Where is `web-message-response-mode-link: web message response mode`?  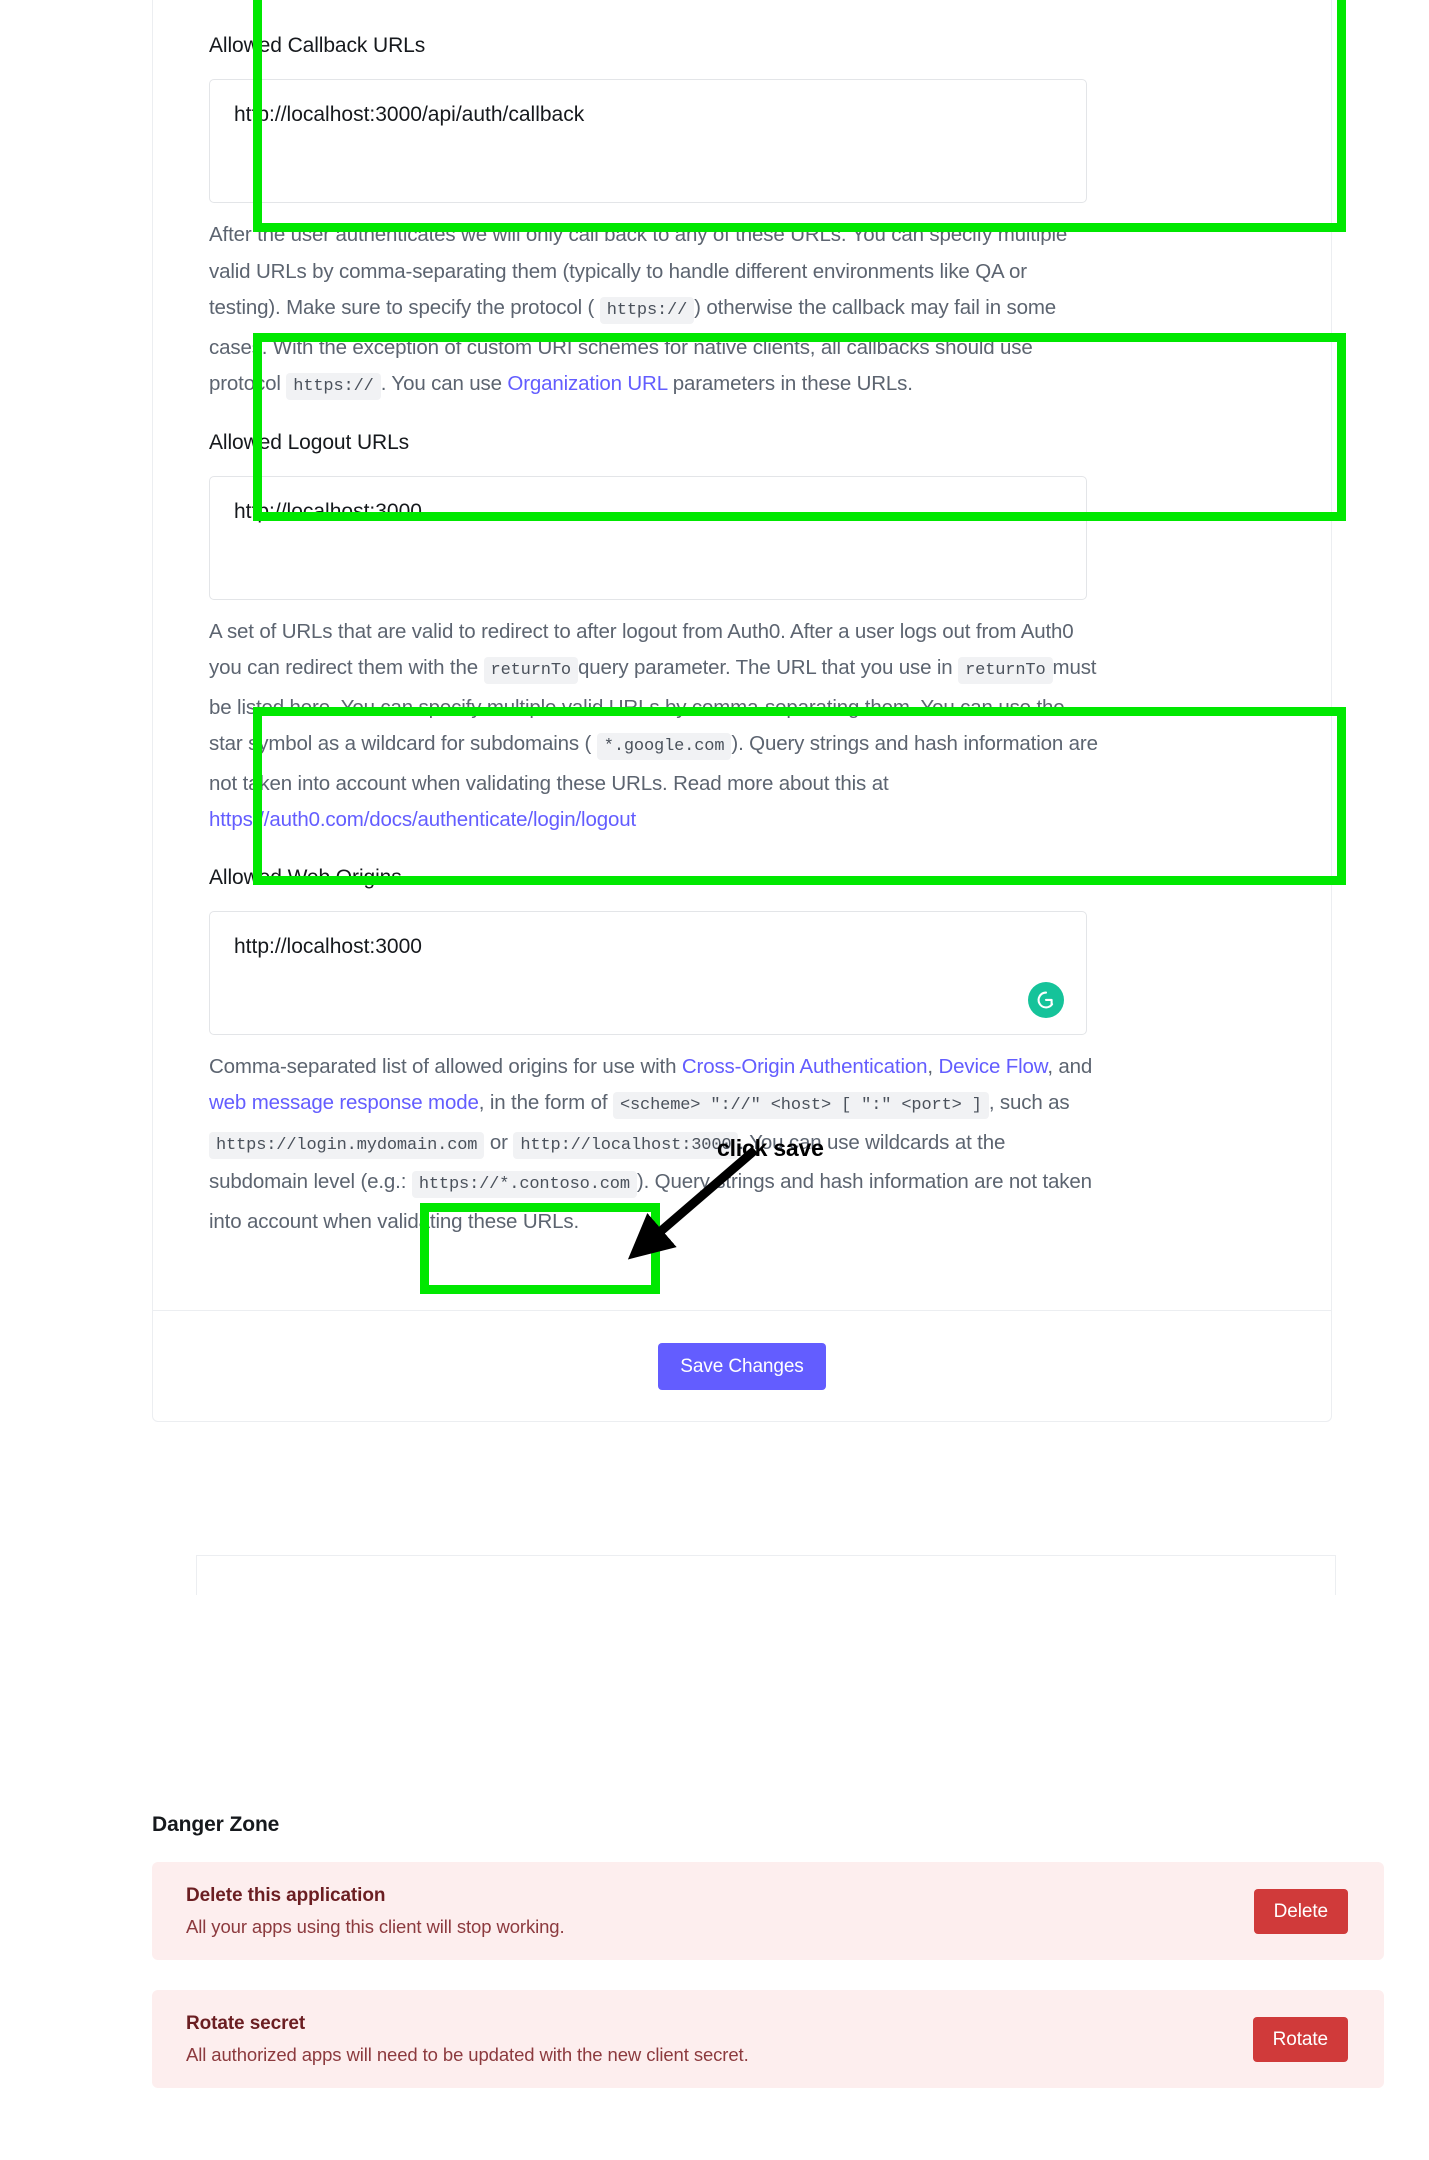
web-message-response-mode-link: web message response mode is located at coordinates (344, 1102).